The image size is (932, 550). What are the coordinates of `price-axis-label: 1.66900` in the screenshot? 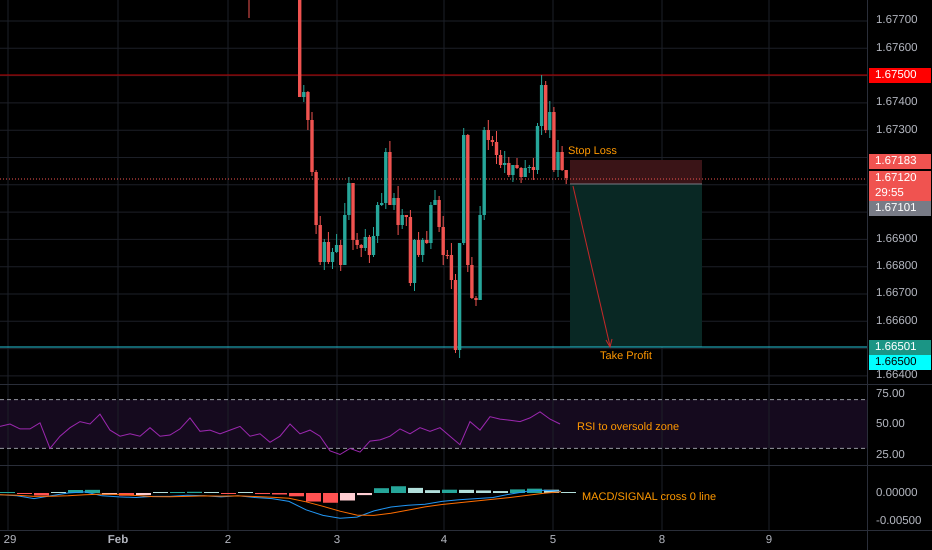 It's located at (897, 238).